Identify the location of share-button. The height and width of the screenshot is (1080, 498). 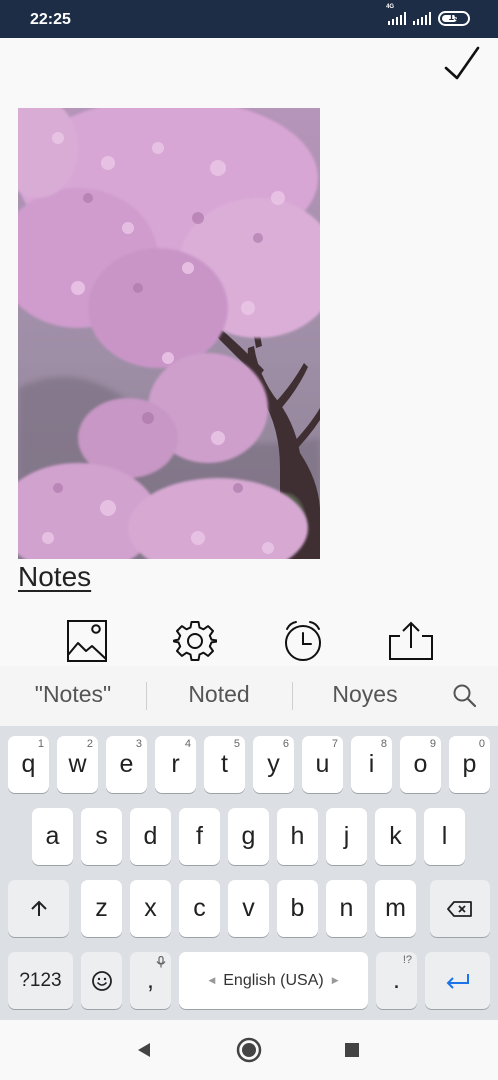
(411, 641).